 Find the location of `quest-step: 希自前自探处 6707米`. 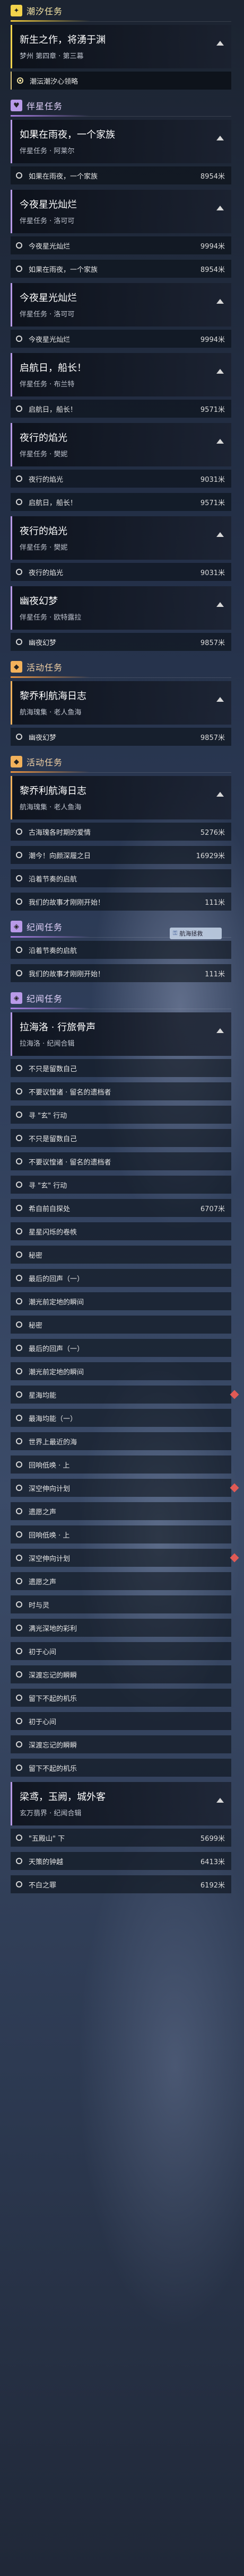

quest-step: 希自前自探处 6707米 is located at coordinates (121, 1208).